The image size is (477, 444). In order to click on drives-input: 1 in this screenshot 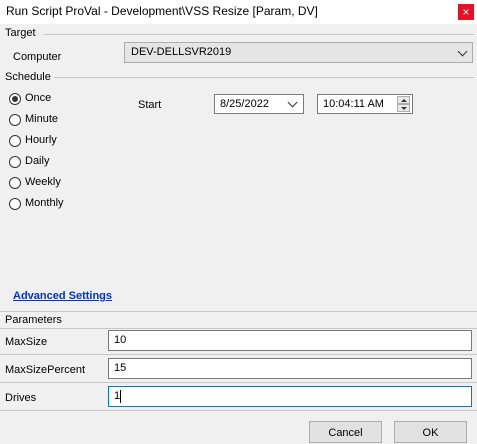, I will do `click(290, 396)`.